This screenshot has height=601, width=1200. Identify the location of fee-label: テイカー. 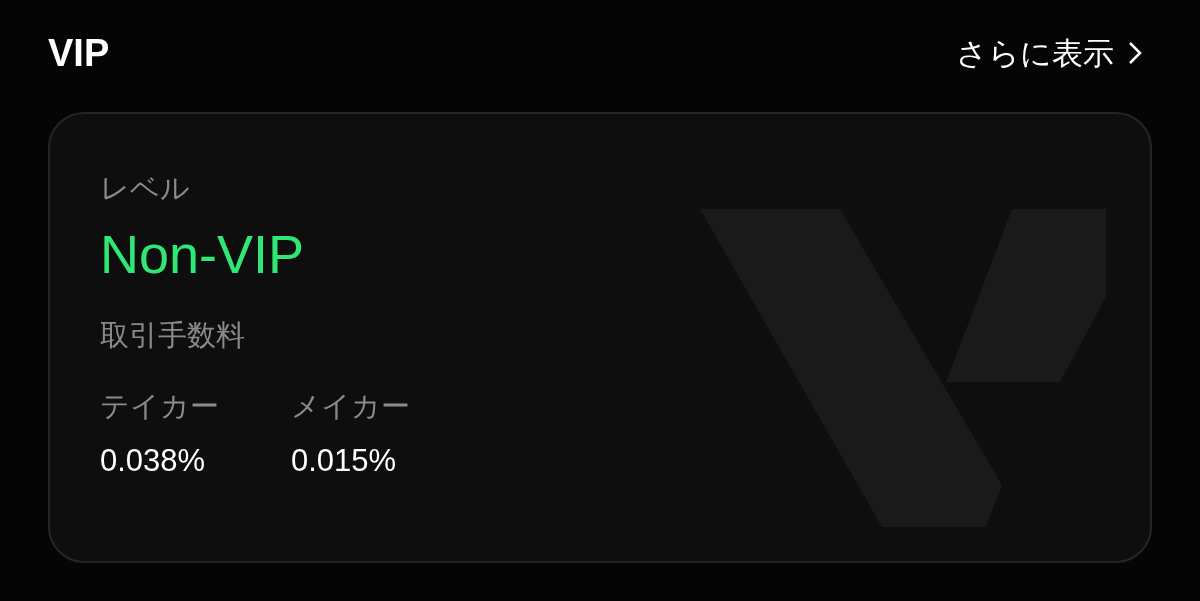
(159, 406).